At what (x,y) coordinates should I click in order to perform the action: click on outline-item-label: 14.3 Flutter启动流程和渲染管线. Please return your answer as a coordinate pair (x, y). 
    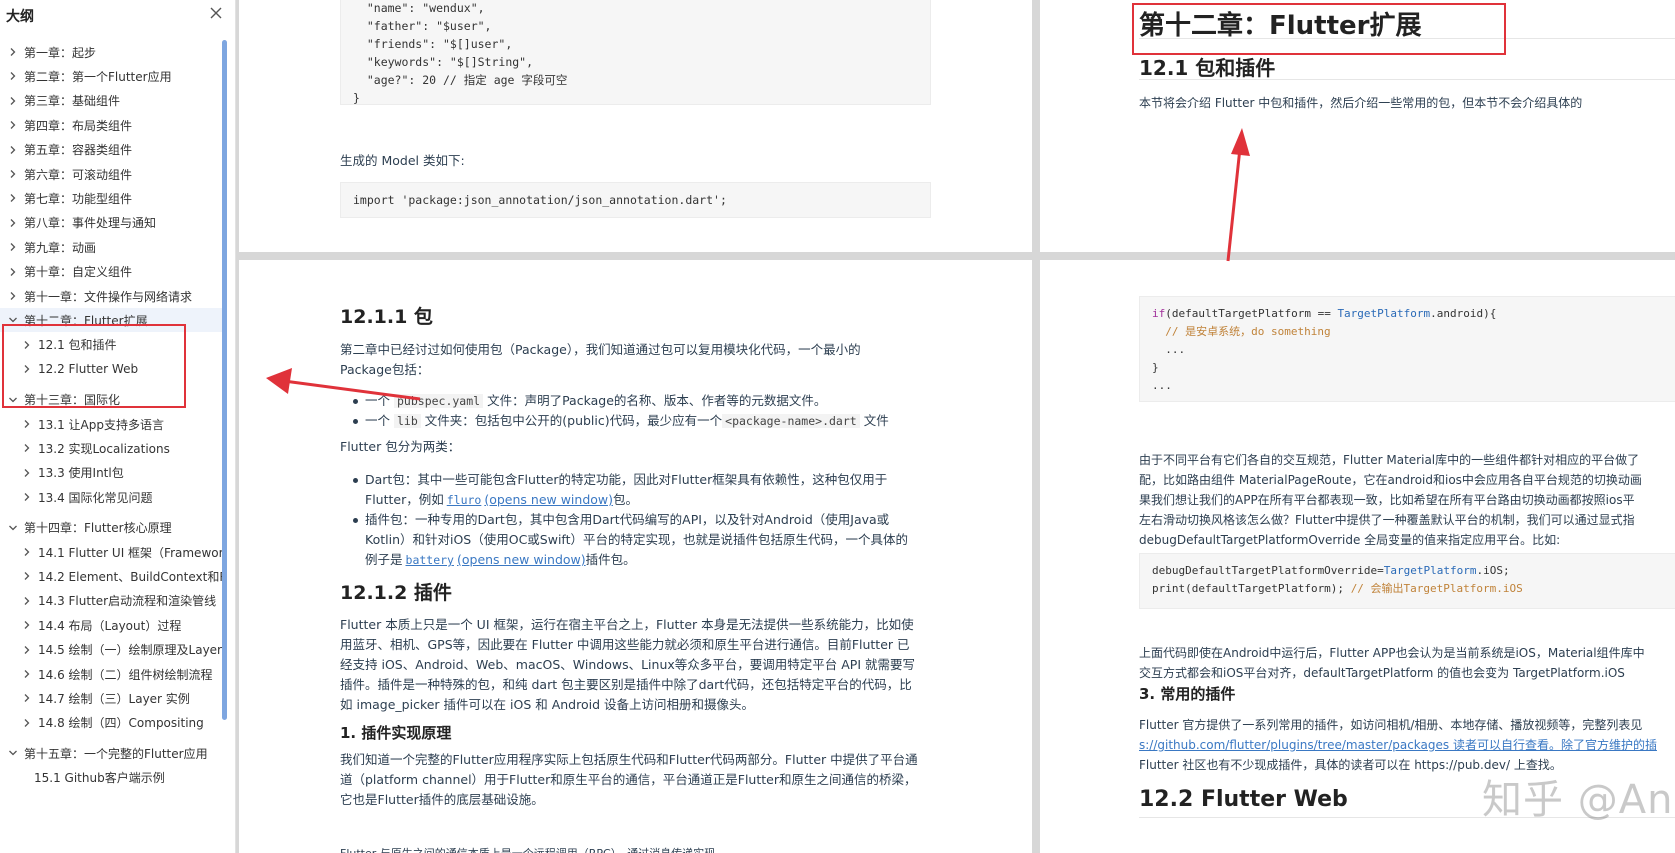
    Looking at the image, I should click on (127, 601).